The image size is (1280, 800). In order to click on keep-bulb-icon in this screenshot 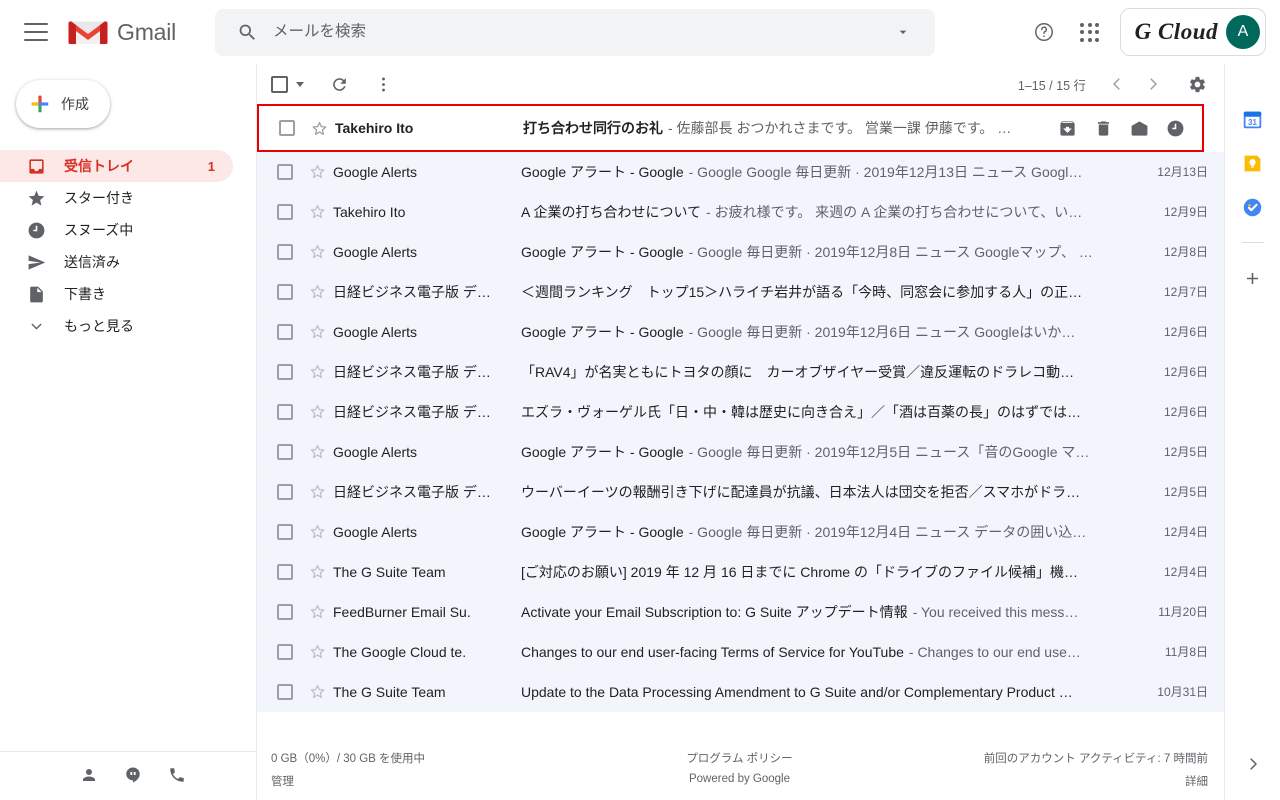, I will do `click(1253, 163)`.